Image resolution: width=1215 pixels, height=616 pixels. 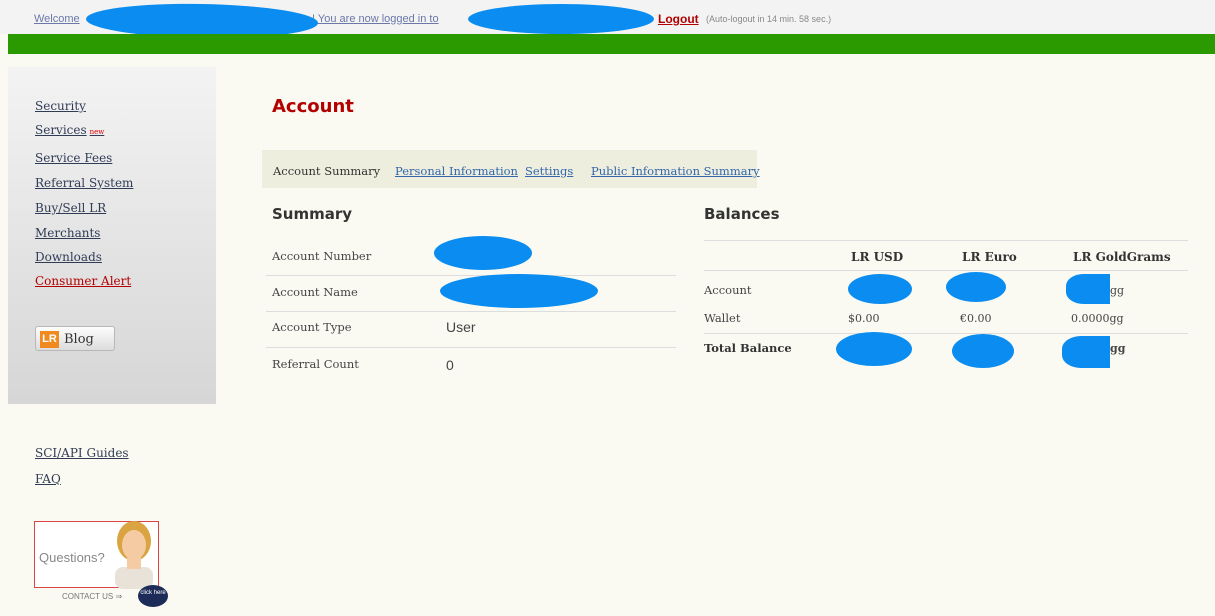 I want to click on sidebar-item-consumer-alert: Consumer Alert, so click(x=83, y=281).